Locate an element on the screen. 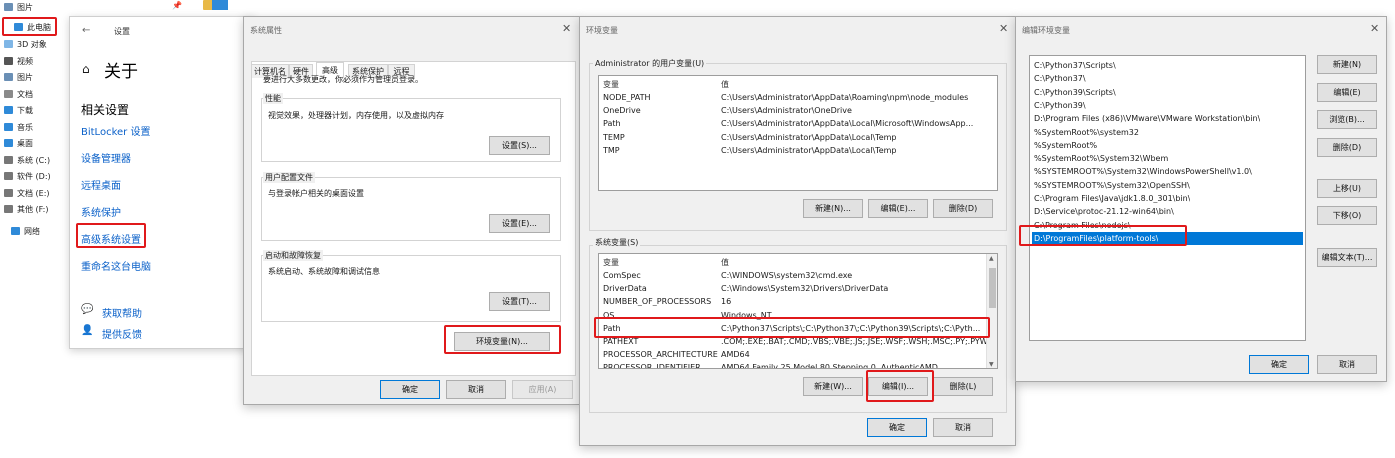 This screenshot has width=1395, height=458. nav-item: 桌面 is located at coordinates (18, 143).